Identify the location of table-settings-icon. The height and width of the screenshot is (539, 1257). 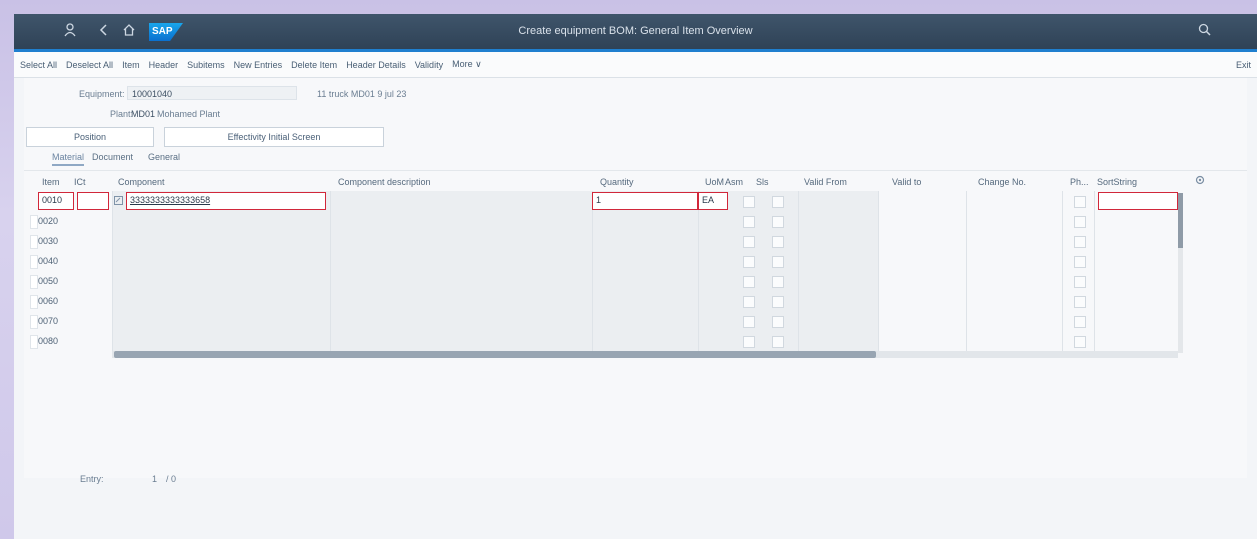
(1200, 182).